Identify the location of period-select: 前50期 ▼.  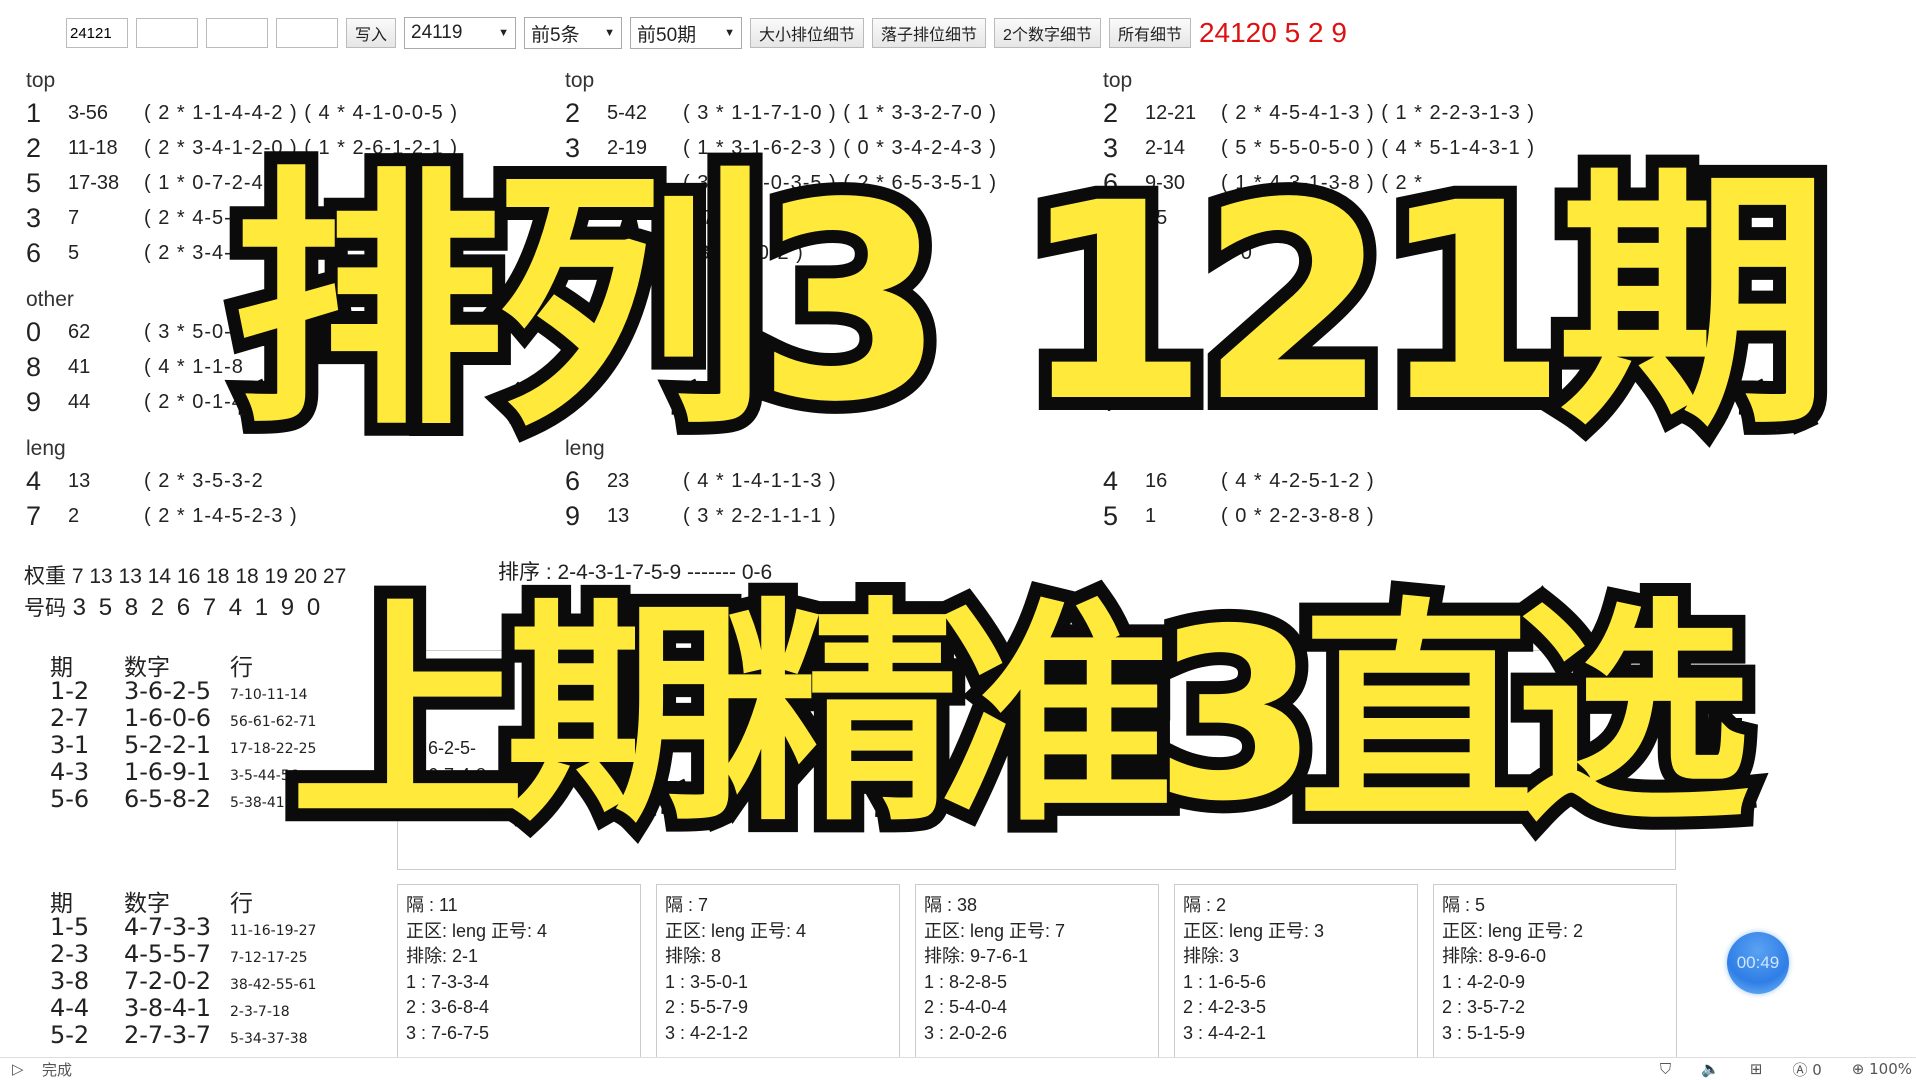
(686, 33).